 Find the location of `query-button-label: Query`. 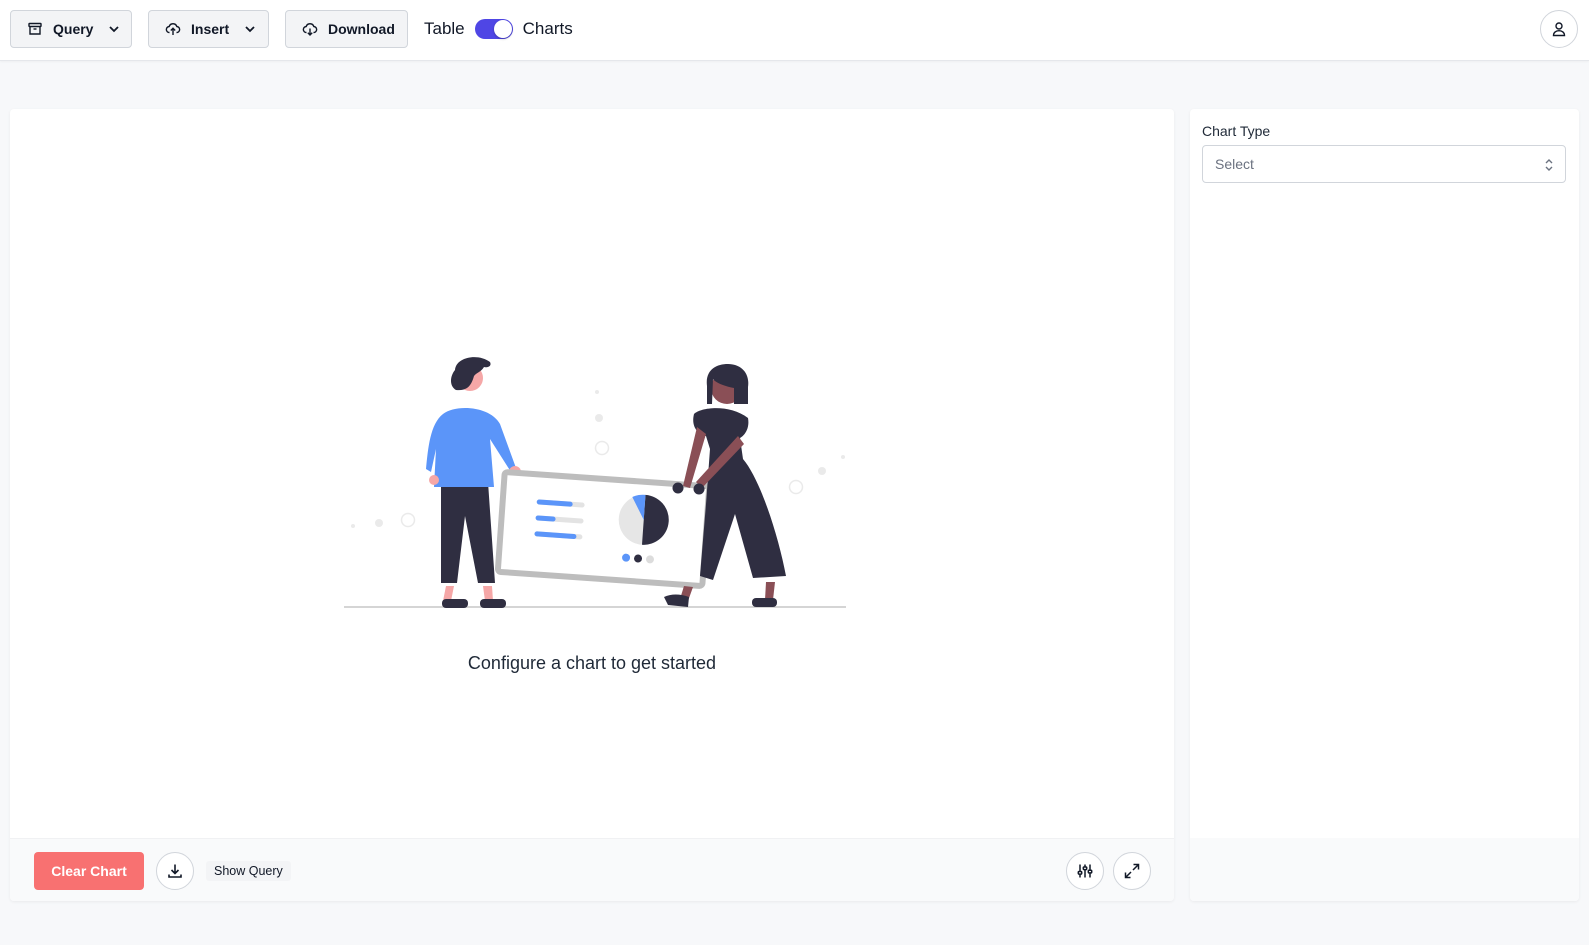

query-button-label: Query is located at coordinates (73, 29).